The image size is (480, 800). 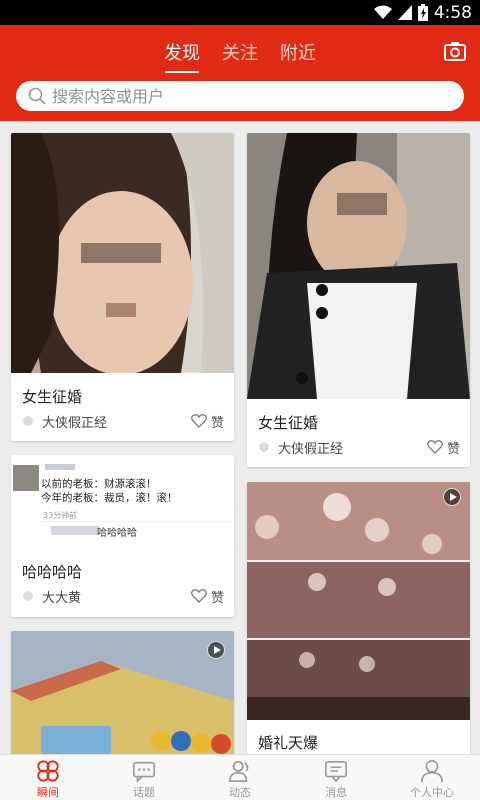 What do you see at coordinates (60, 515) in the screenshot?
I see `post-time: 33分钟前` at bounding box center [60, 515].